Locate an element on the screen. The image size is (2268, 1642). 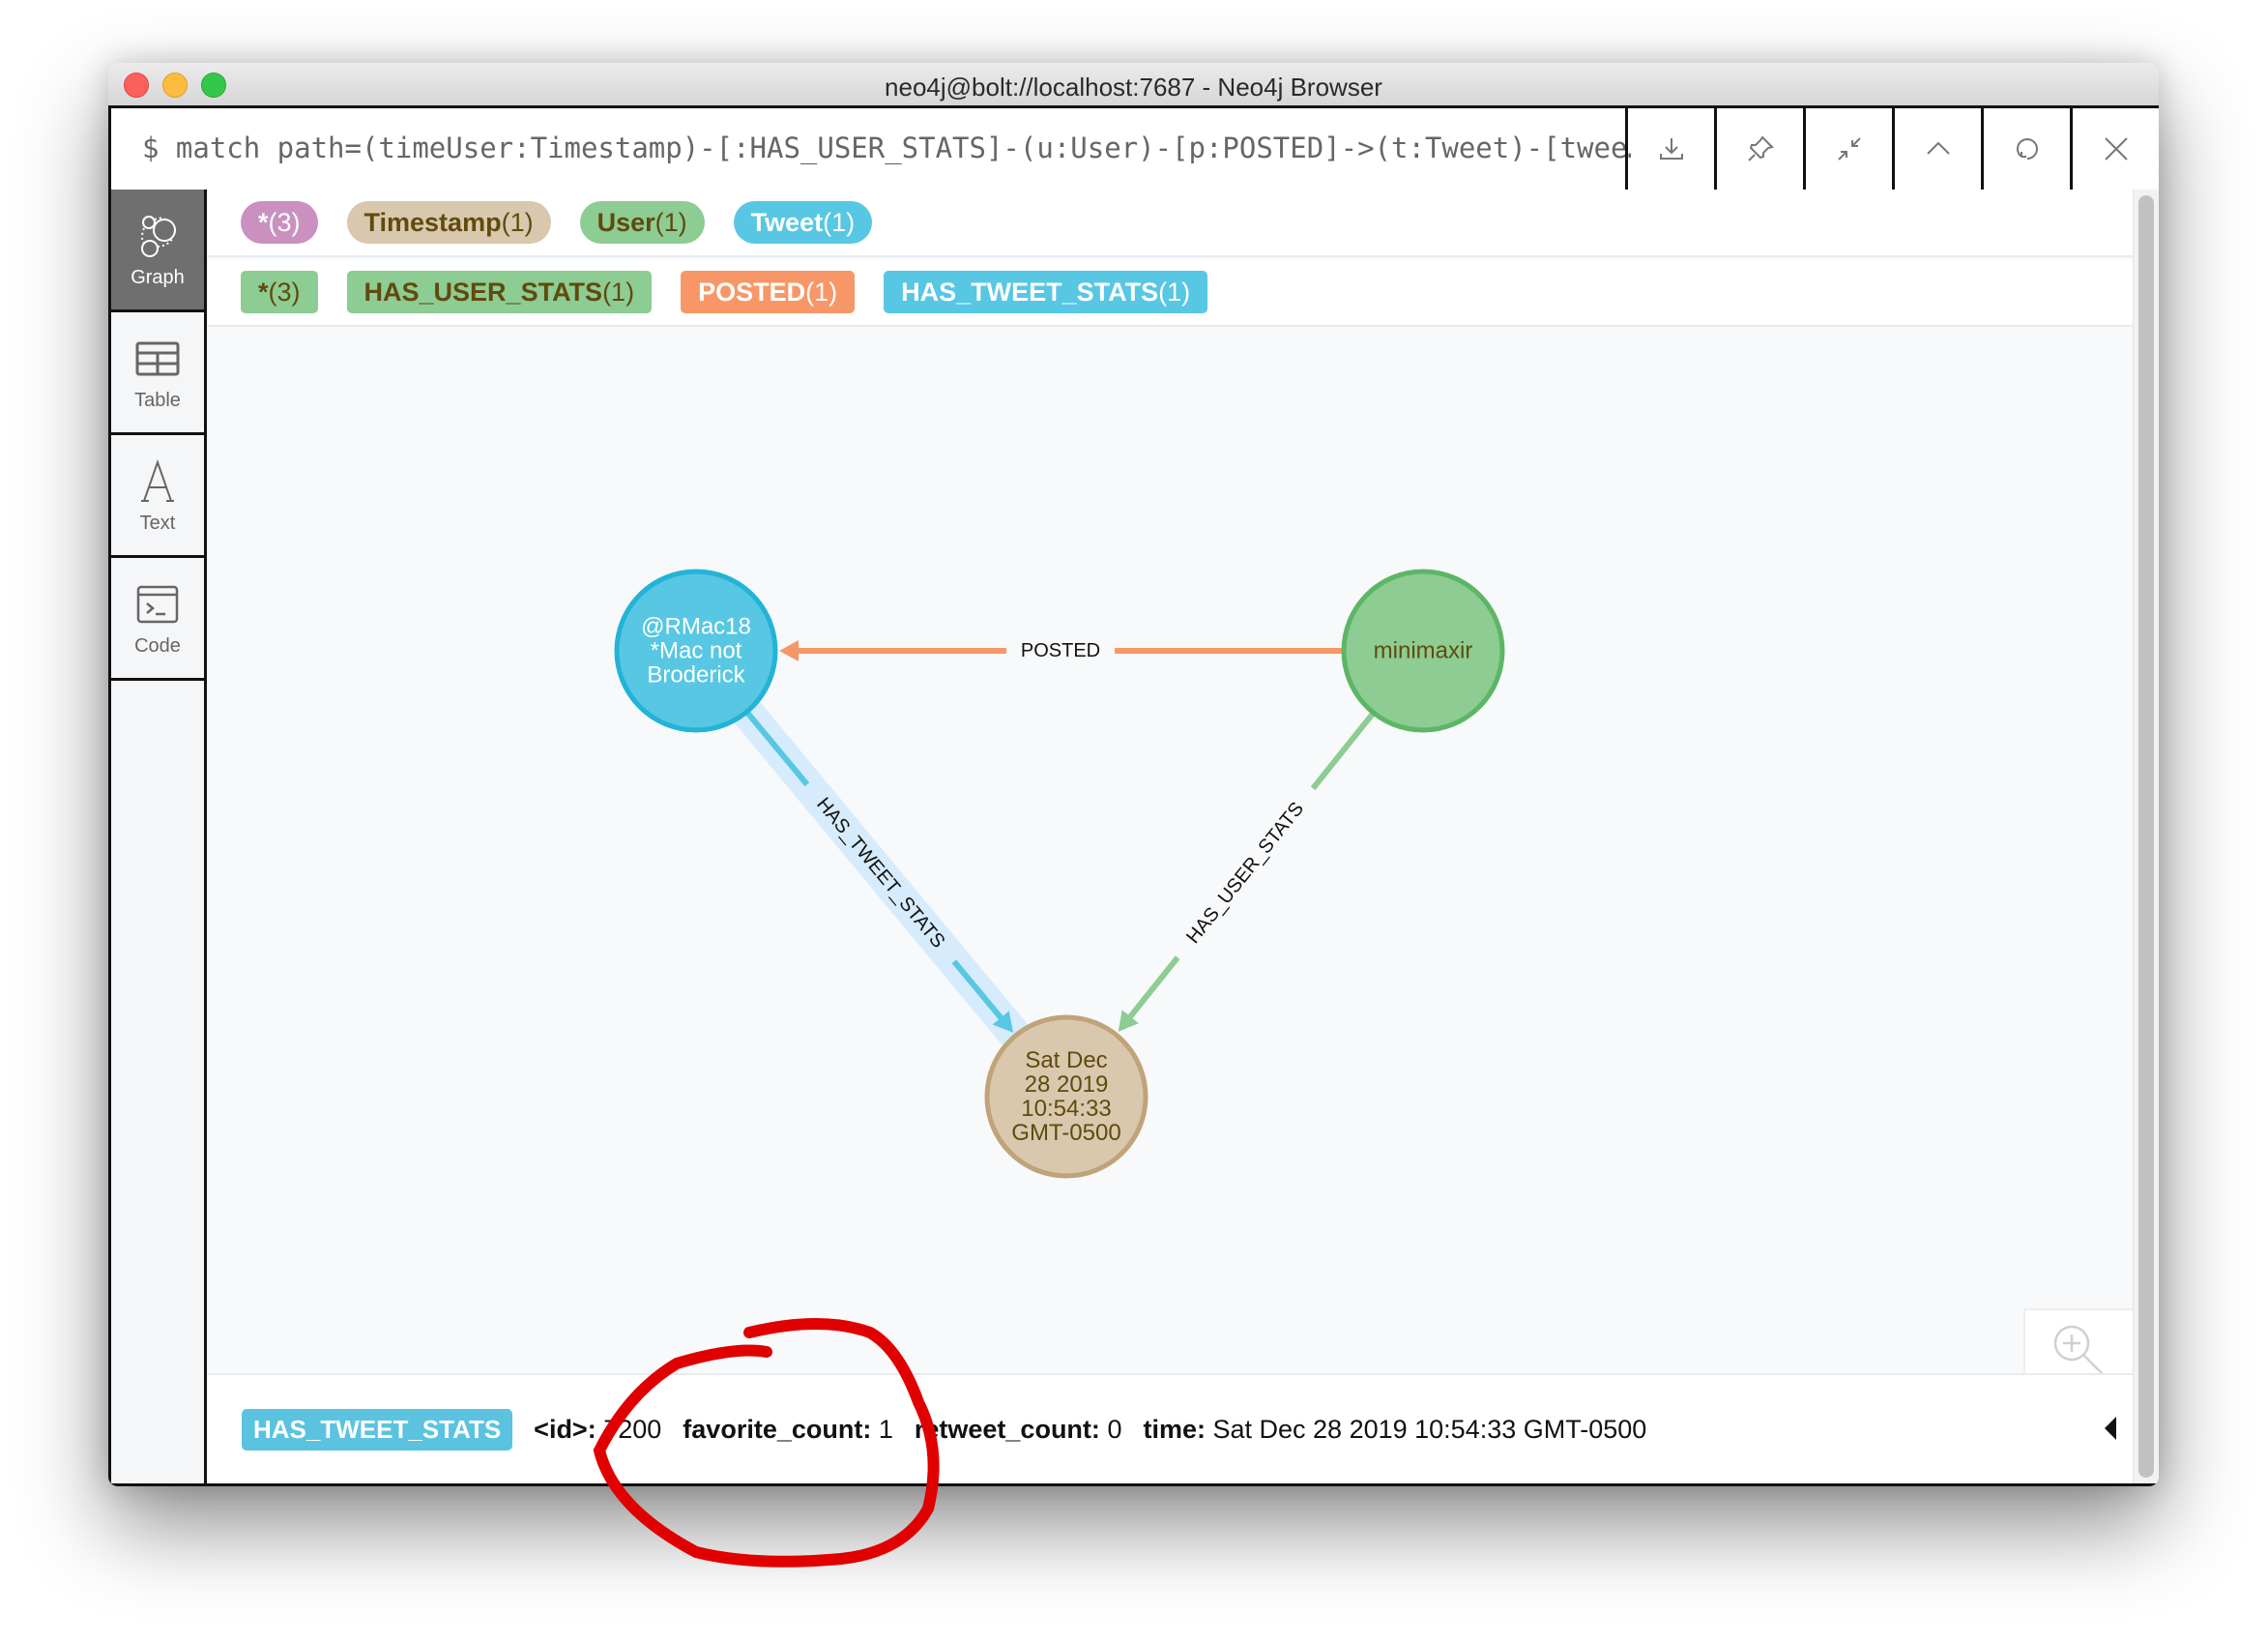
node-caption: minimaxir is located at coordinates (1423, 651).